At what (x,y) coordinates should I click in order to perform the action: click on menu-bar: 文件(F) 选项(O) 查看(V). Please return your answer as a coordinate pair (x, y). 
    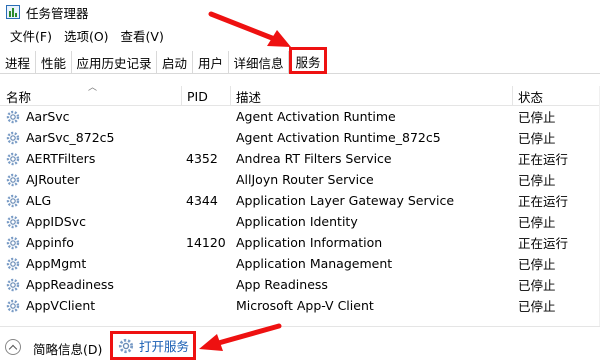
    Looking at the image, I should click on (85, 35).